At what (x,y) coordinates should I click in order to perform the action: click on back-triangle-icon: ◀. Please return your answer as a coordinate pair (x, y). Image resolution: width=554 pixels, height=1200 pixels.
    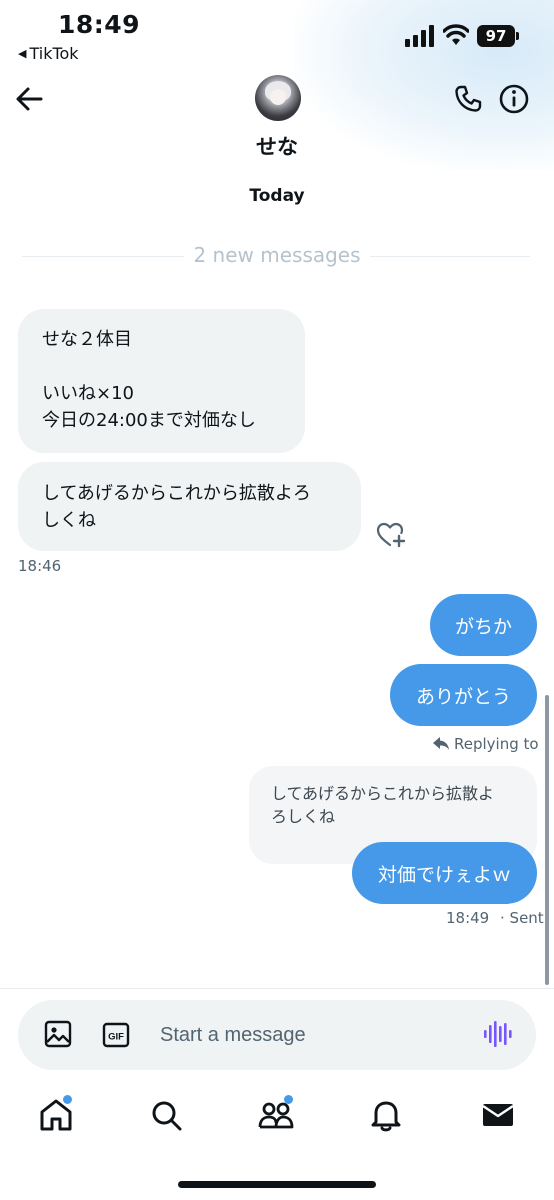
    Looking at the image, I should click on (22, 53).